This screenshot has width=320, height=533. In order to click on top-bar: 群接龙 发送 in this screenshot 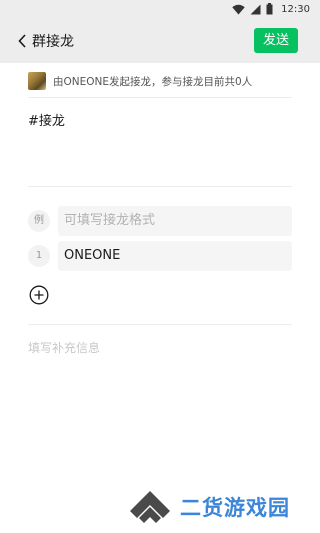, I will do `click(160, 40)`.